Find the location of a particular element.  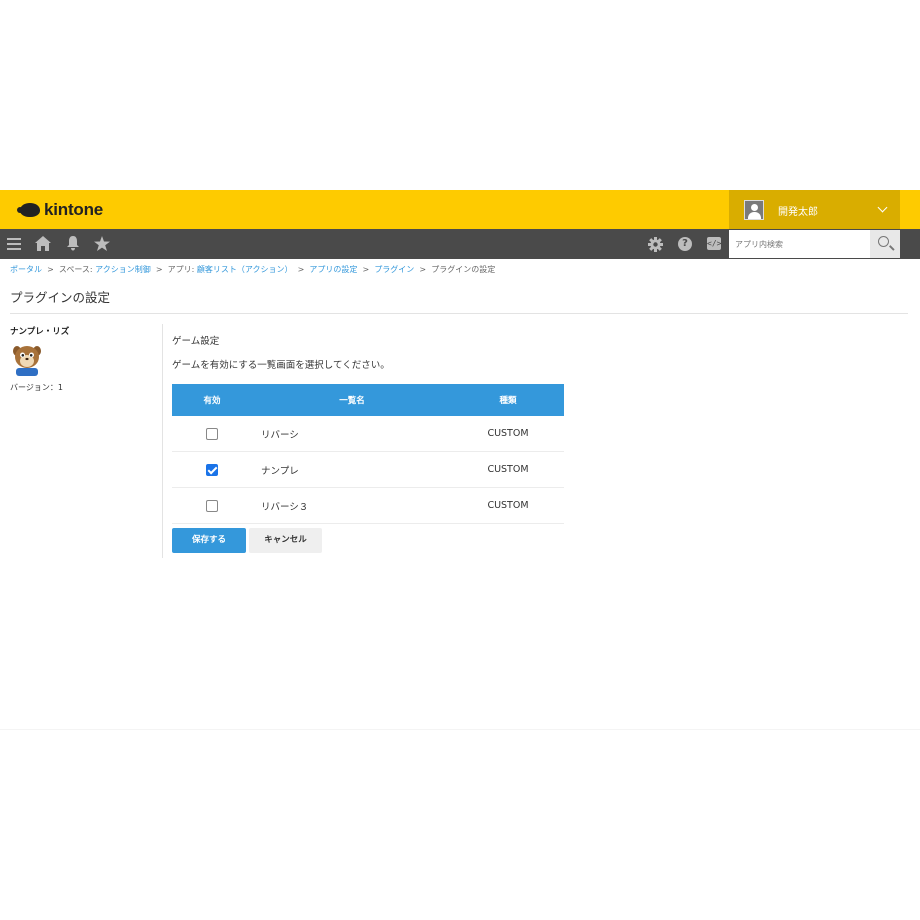

section-title: ゲーム設定 is located at coordinates (196, 341).